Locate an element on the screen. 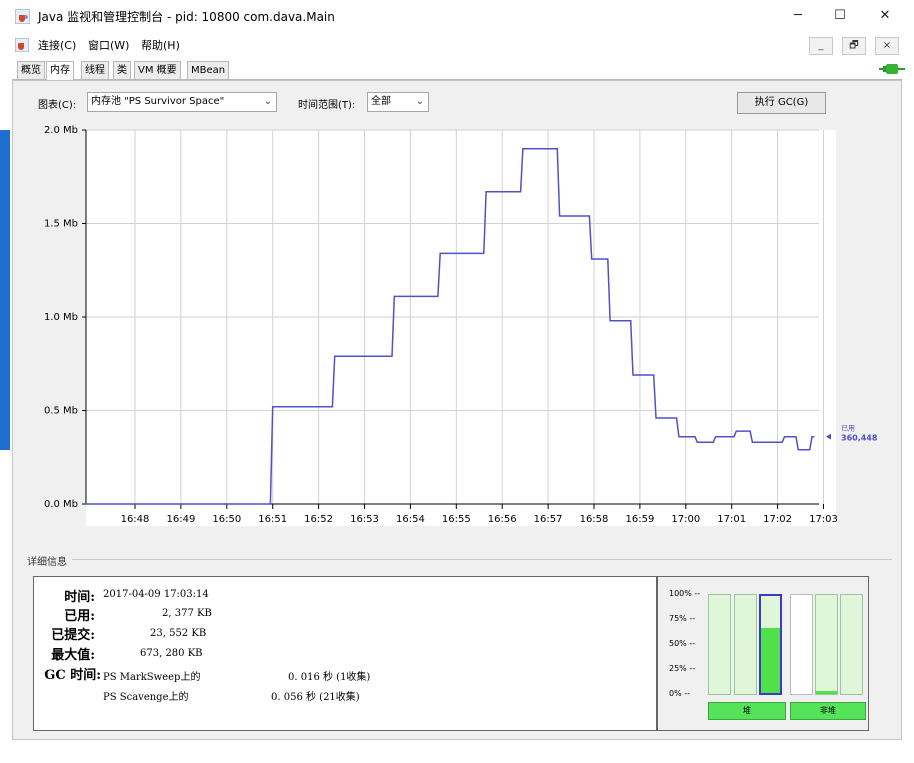  y-tick-label: 1.5 Mb is located at coordinates (61, 224).